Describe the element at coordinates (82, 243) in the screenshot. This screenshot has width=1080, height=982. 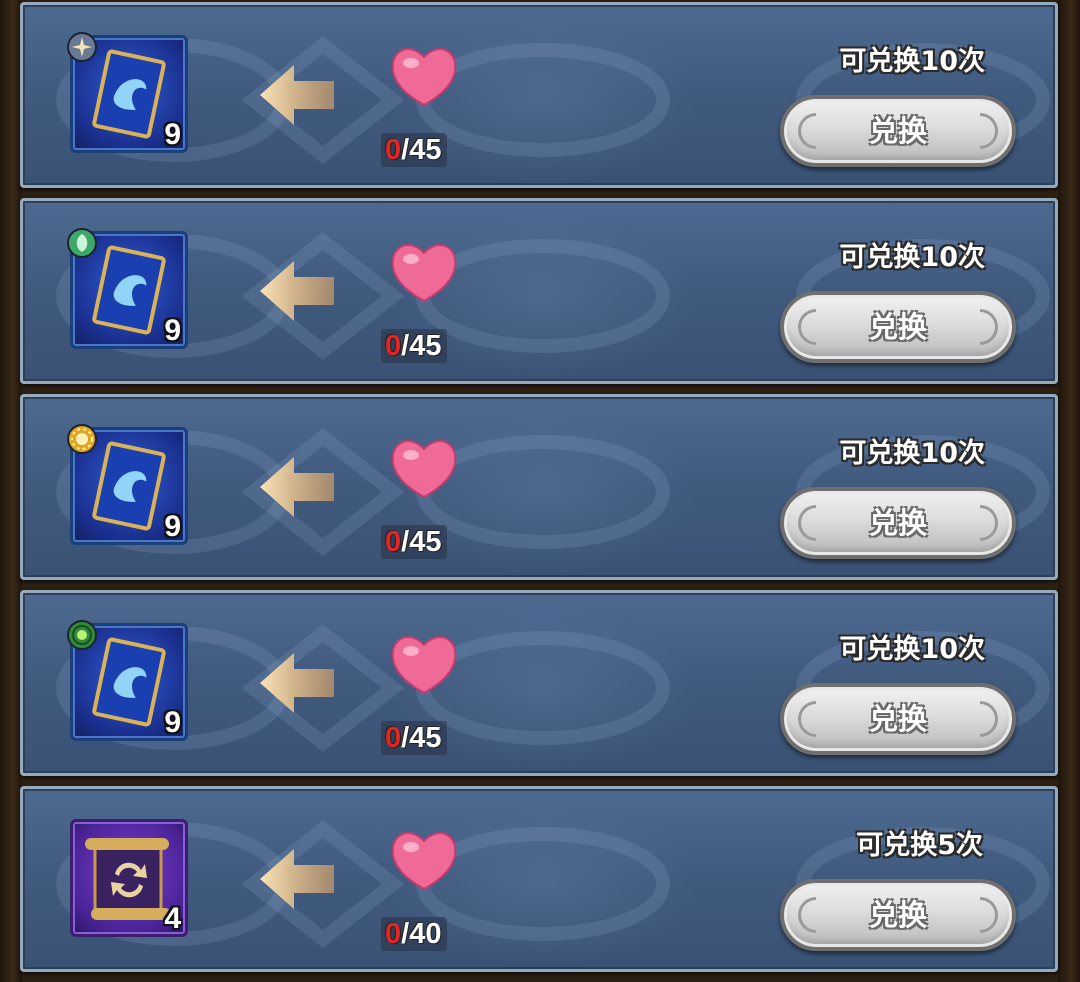
I see `leaf-badge-icon` at that location.